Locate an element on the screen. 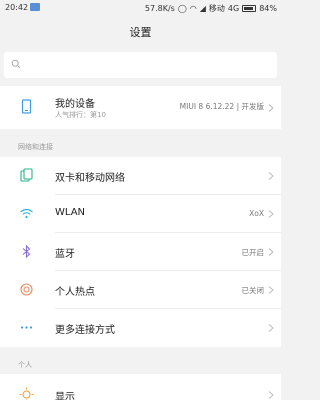 This screenshot has width=320, height=400. miui-version: MIUI 8 6.12.22 | 开发版 is located at coordinates (221, 106).